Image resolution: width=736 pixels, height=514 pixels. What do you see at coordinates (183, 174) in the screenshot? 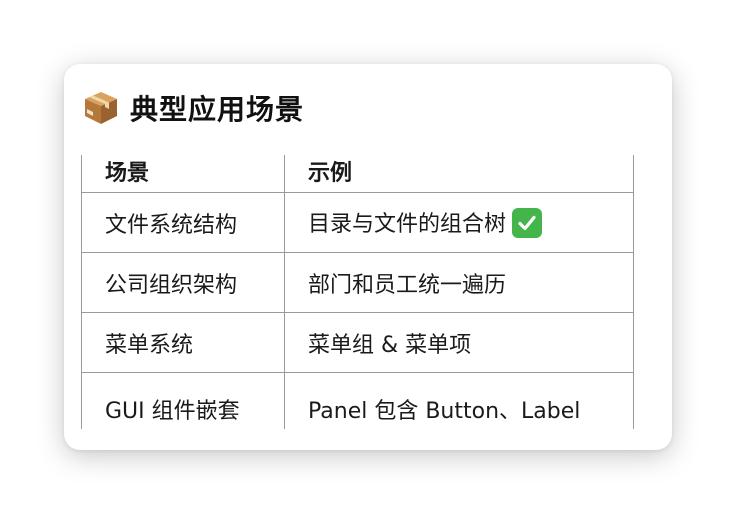
I see `column-header-scene: 场景` at bounding box center [183, 174].